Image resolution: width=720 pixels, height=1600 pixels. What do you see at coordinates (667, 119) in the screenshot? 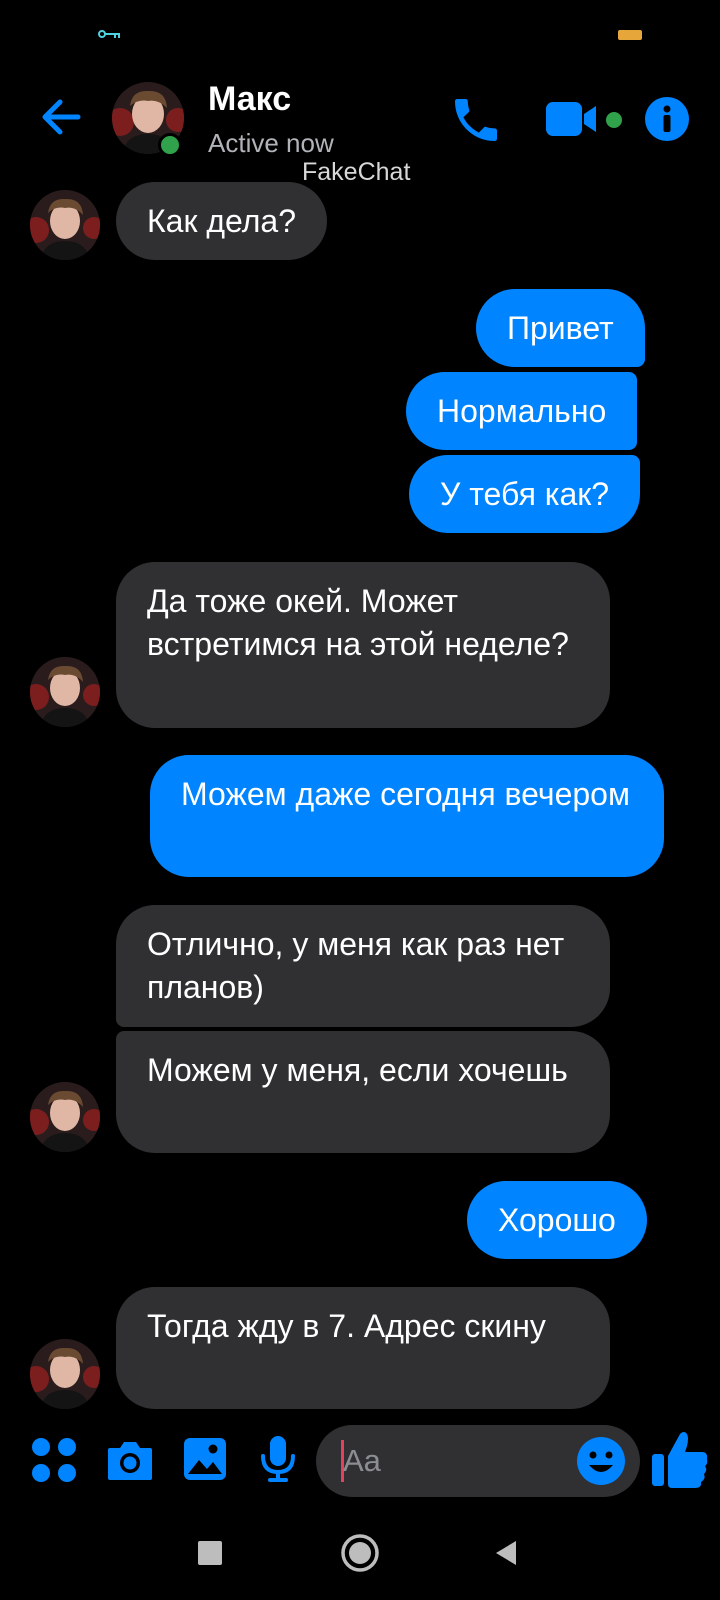
I see `info-icon` at bounding box center [667, 119].